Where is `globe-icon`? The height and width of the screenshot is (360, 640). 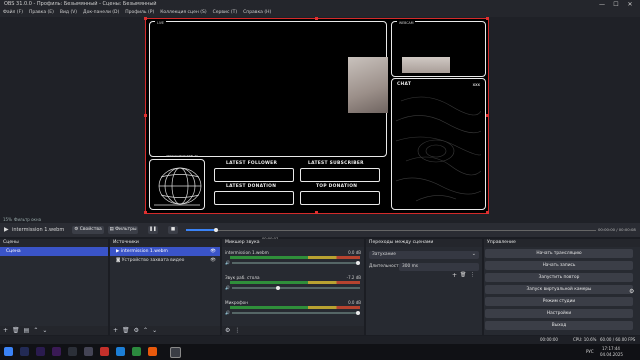
globe-icon is located at coordinates (178, 186).